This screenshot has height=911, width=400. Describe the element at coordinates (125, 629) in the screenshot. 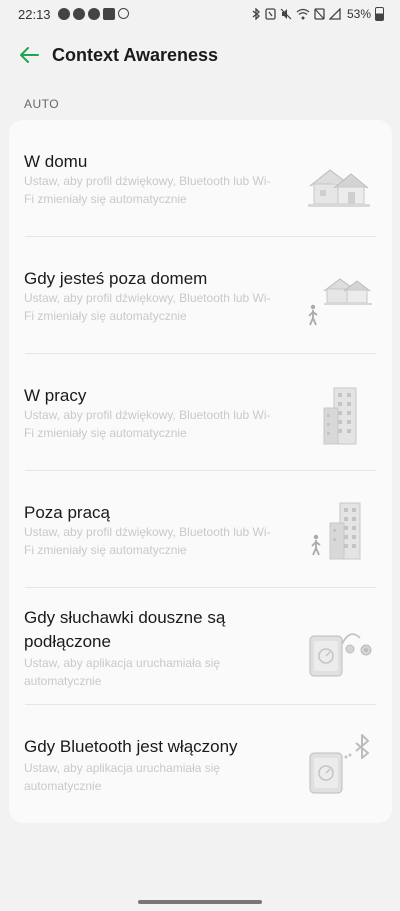

I see `item-title: Gdy słuchawki douszne są podłączone` at that location.